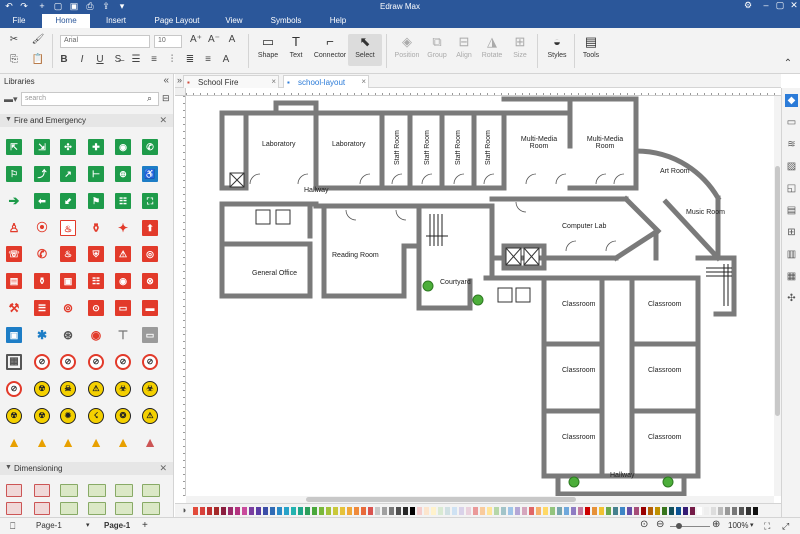 This screenshot has width=800, height=534. I want to click on no-smoking-icon: ⊘, so click(68, 362).